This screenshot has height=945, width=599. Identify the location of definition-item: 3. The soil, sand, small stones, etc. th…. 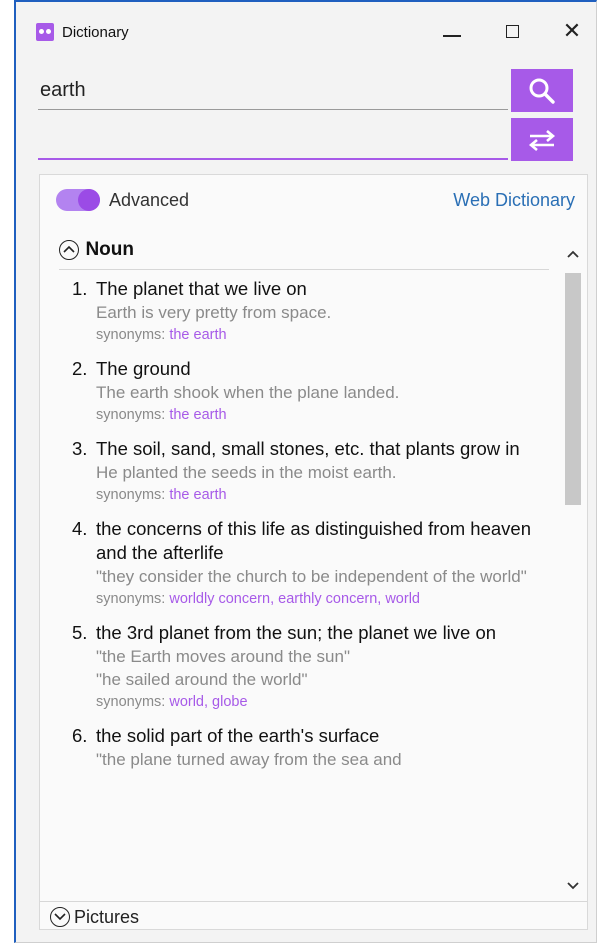
(312, 471).